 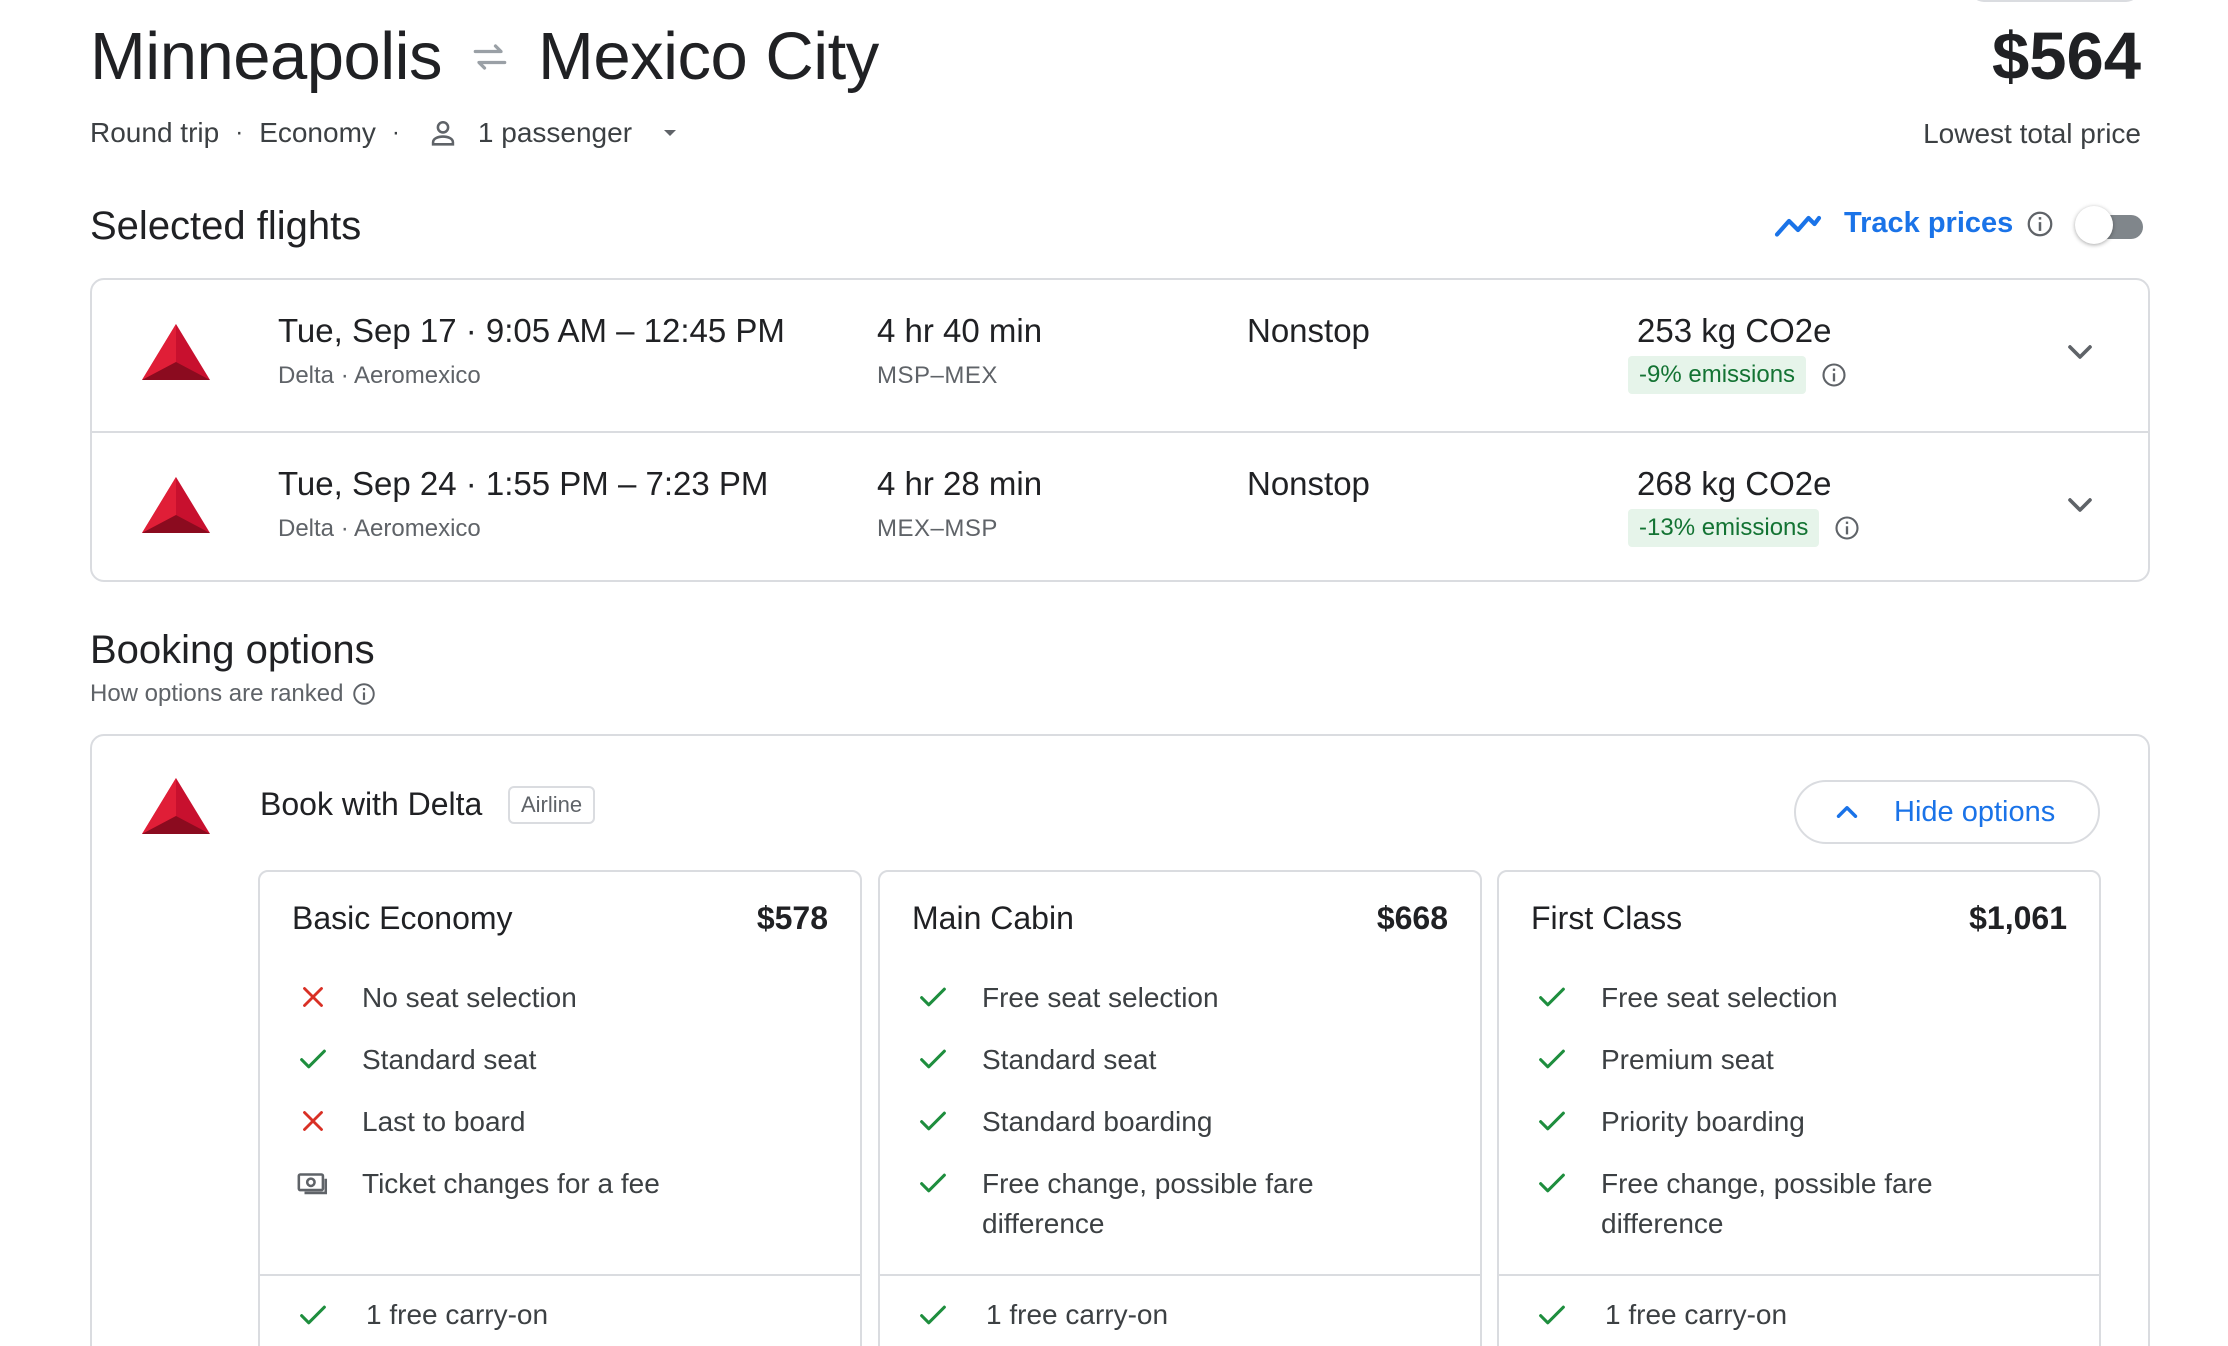 What do you see at coordinates (2032, 133) in the screenshot?
I see `price-caption: Lowest total price` at bounding box center [2032, 133].